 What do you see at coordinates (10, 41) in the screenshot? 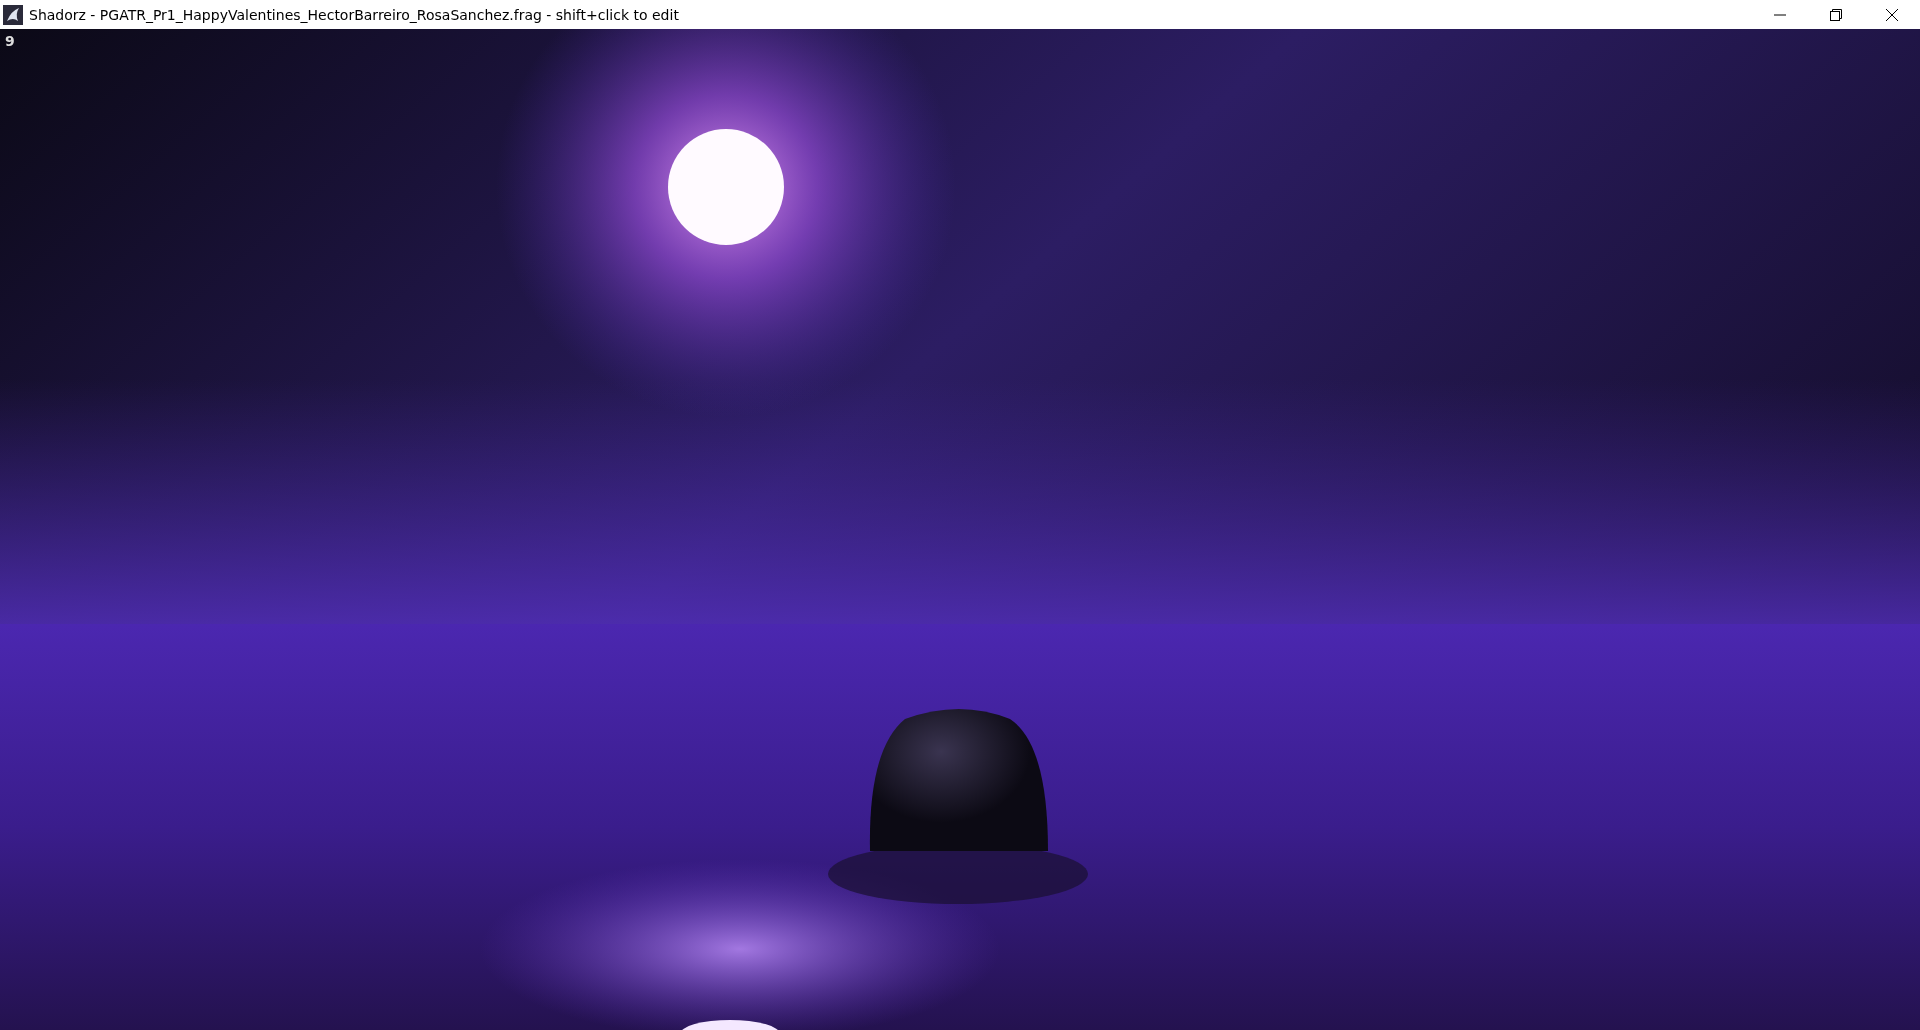
I see `frame-counter: 9` at bounding box center [10, 41].